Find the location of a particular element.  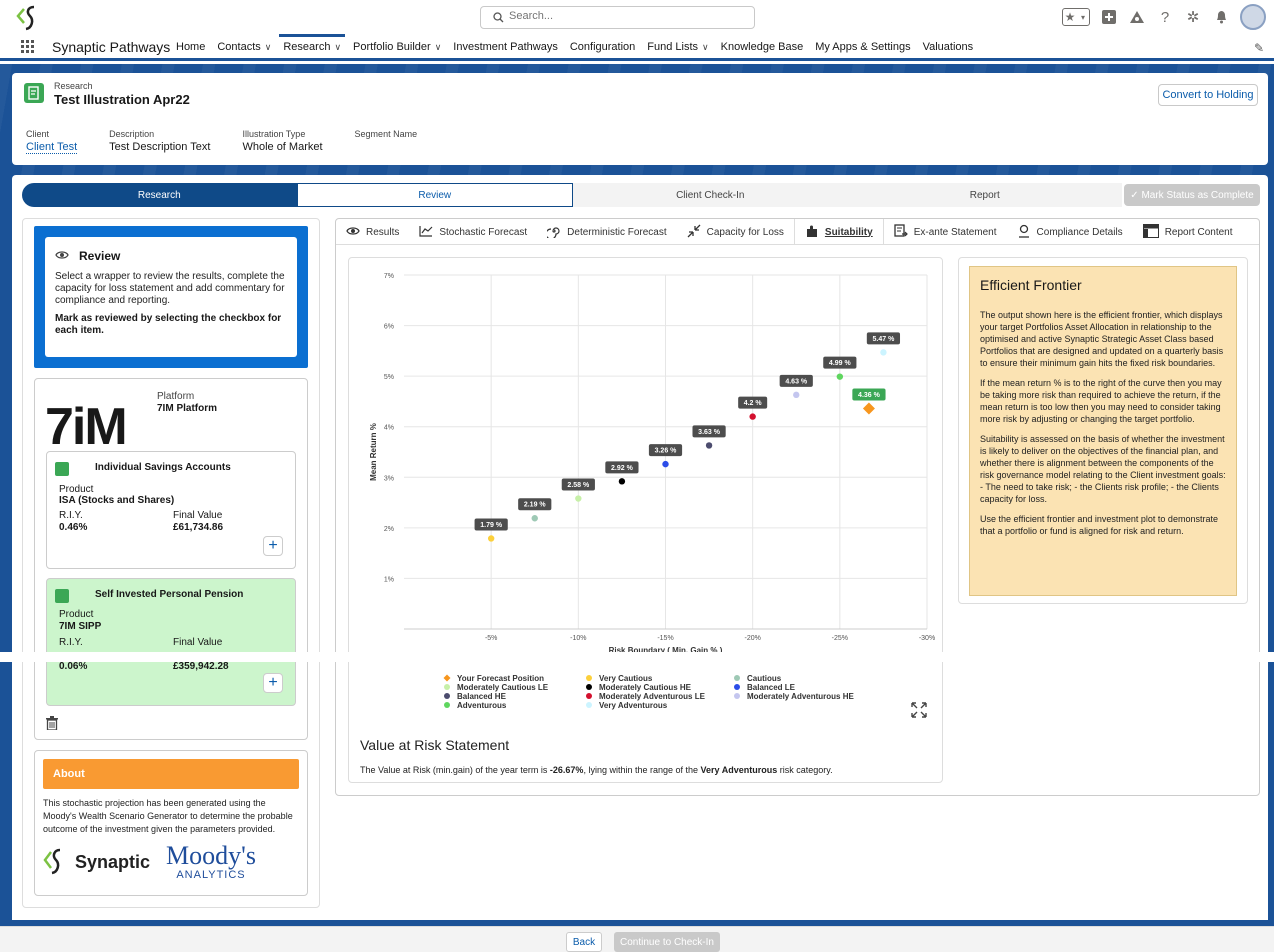

final-value: £61,734.86 is located at coordinates (198, 527).